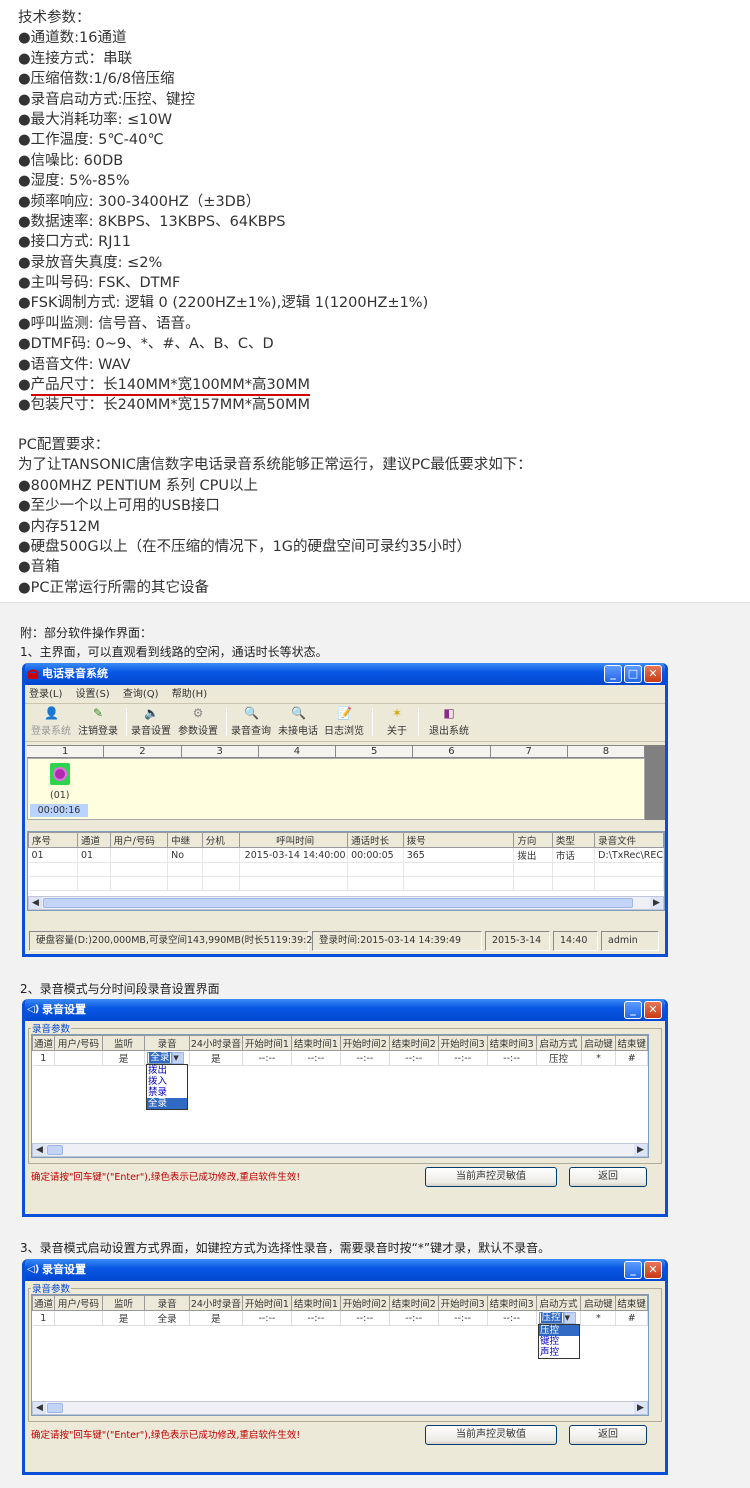 The width and height of the screenshot is (750, 1488). What do you see at coordinates (294, 840) in the screenshot?
I see `col-header: 呼叫时间` at bounding box center [294, 840].